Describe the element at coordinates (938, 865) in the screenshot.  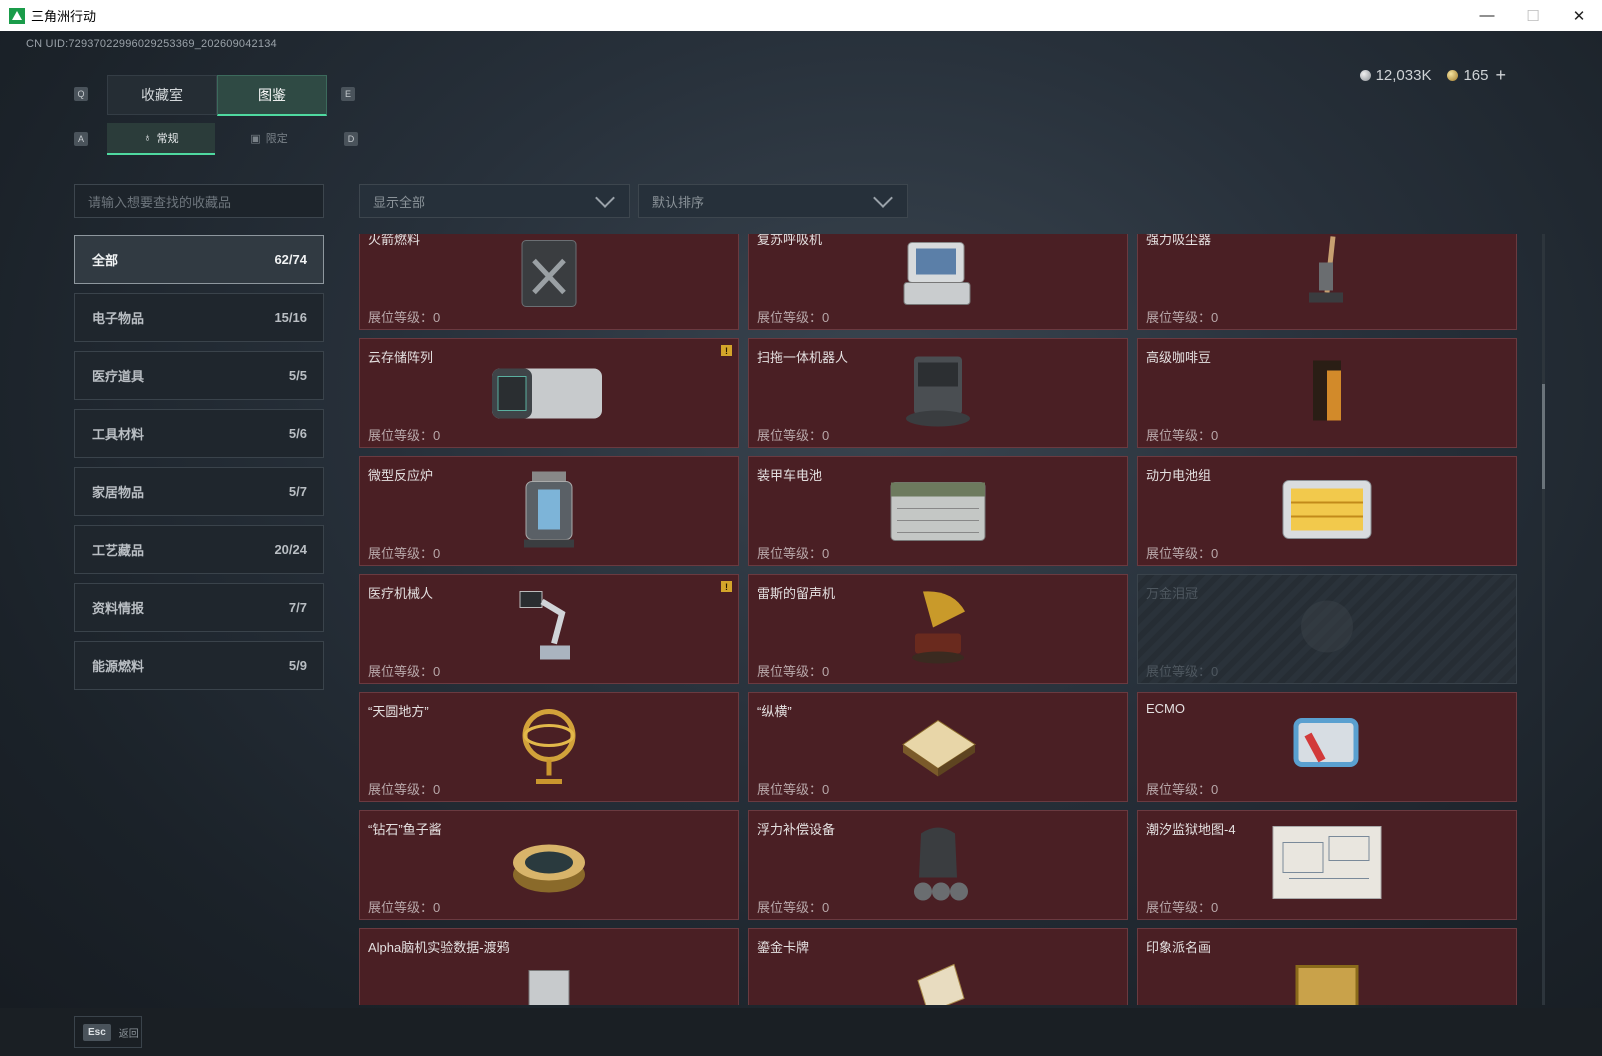
I see `collectible-card: 浮力补偿设备 展位等级：0` at that location.